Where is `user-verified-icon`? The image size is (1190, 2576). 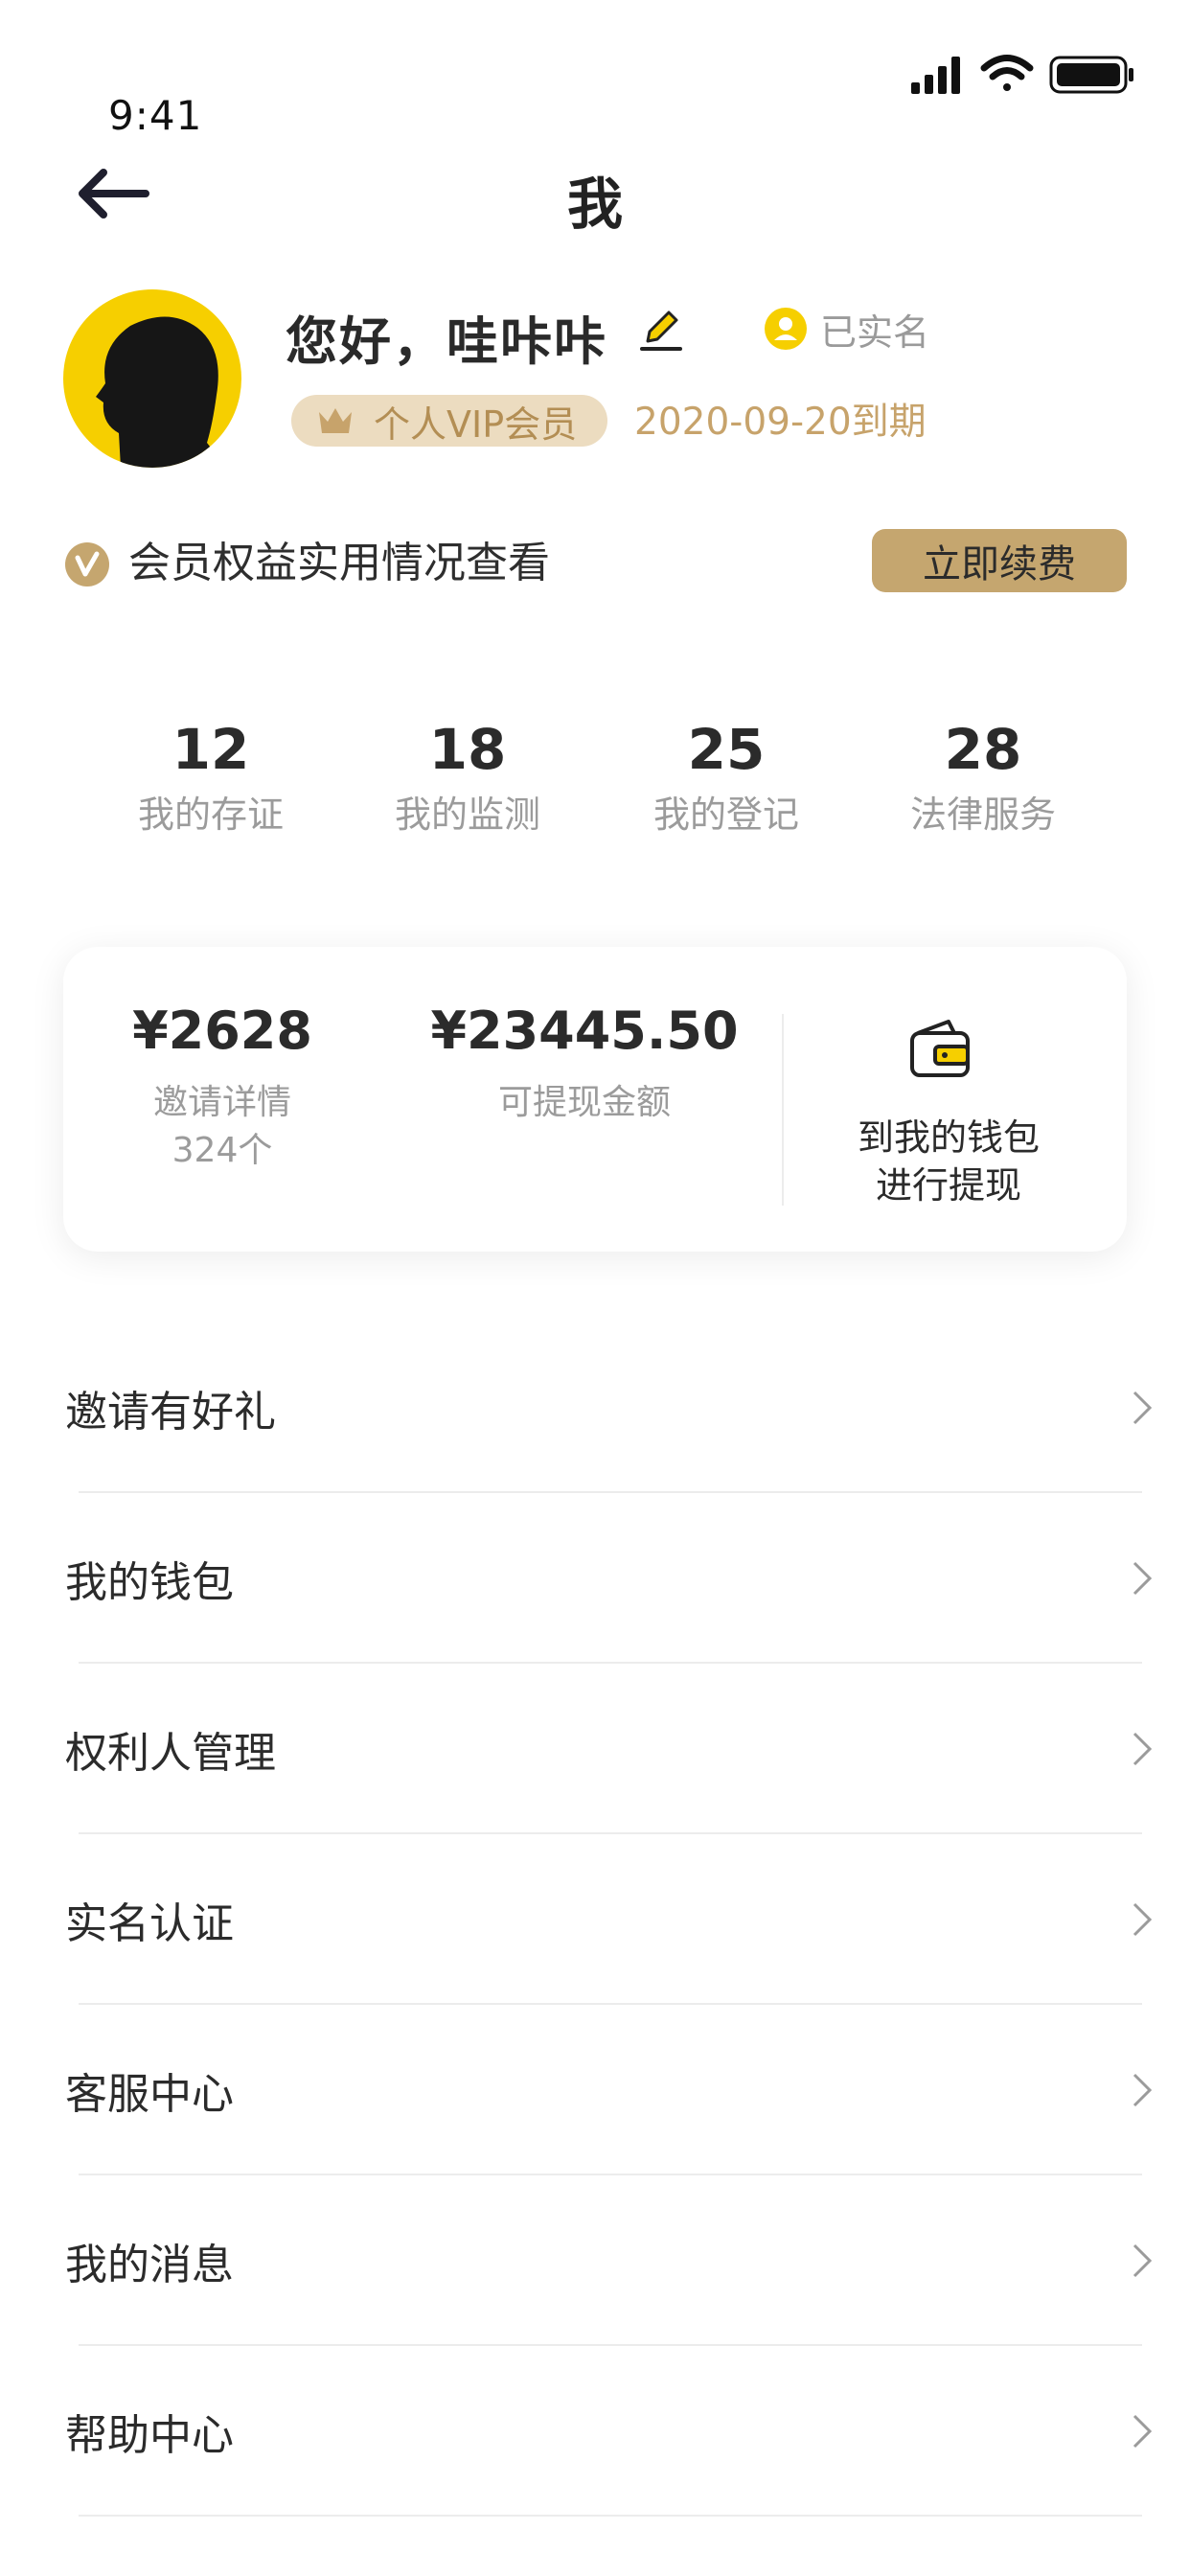
user-verified-icon is located at coordinates (786, 329).